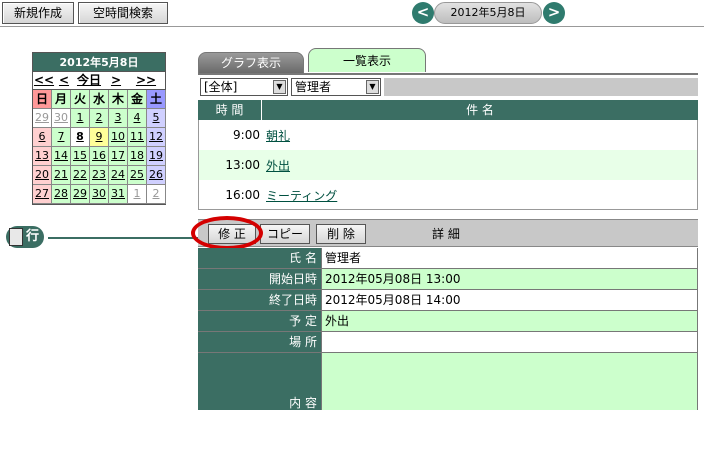 The width and height of the screenshot is (704, 453). What do you see at coordinates (448, 321) in the screenshot?
I see `detail-row-plan: 予 定 外出` at bounding box center [448, 321].